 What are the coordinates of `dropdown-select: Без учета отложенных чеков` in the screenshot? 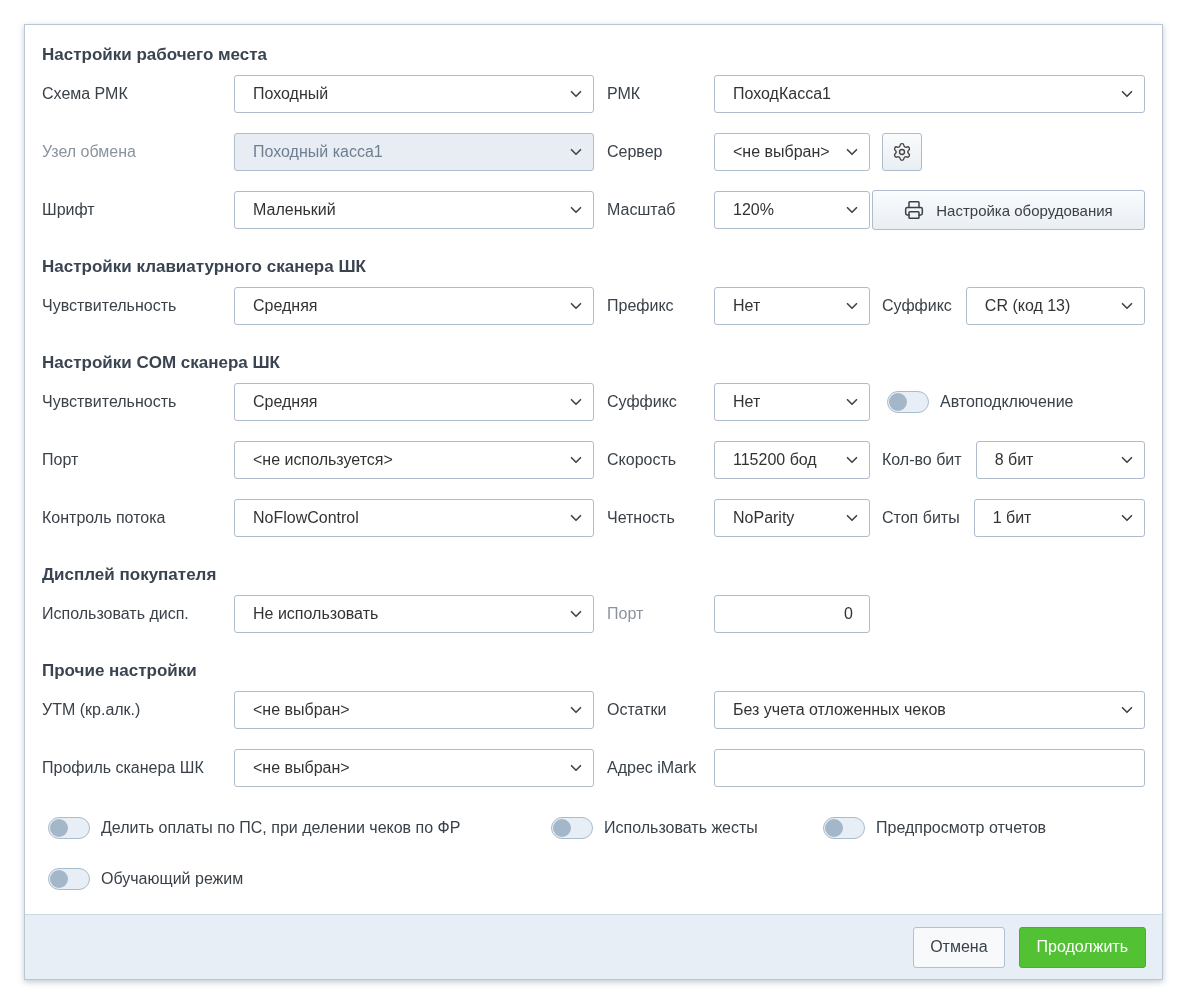 It's located at (929, 710).